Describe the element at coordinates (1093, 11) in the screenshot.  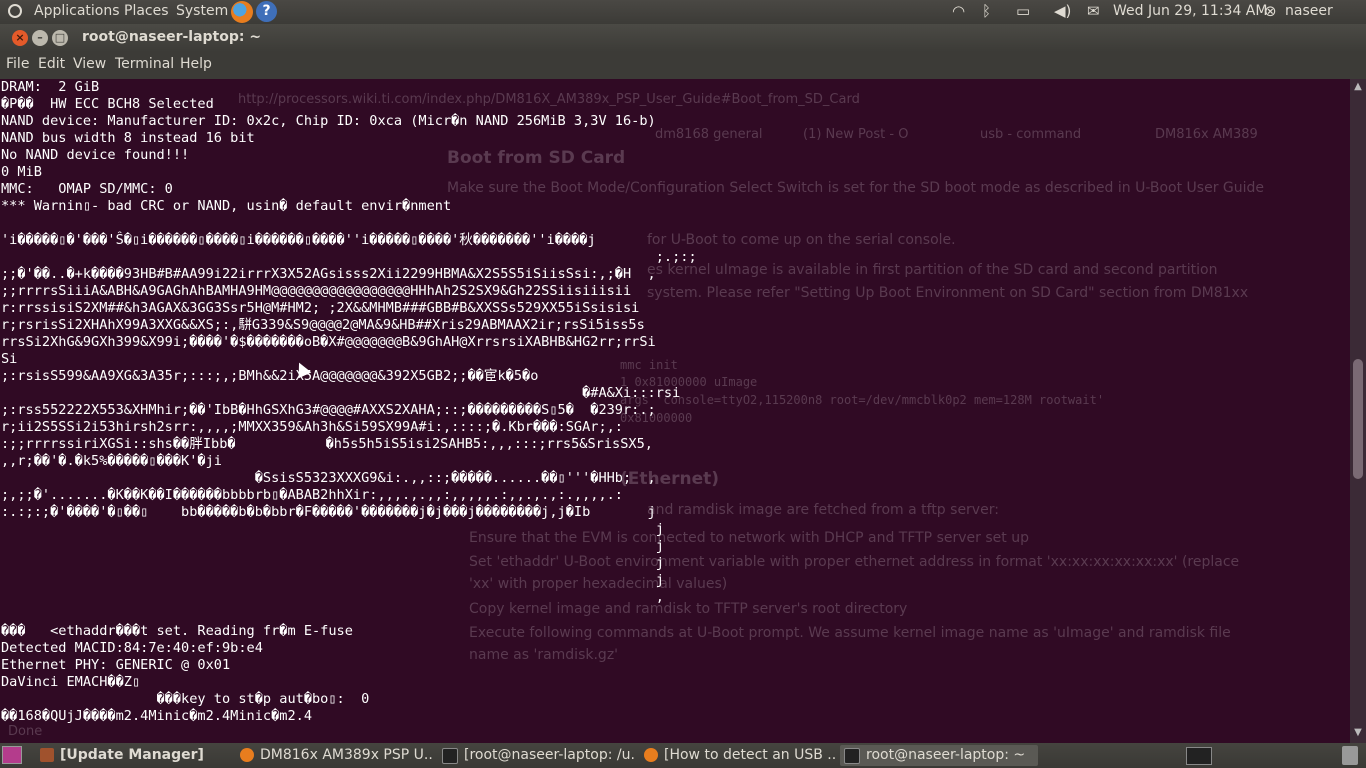
I see `mail-icon: ✉` at that location.